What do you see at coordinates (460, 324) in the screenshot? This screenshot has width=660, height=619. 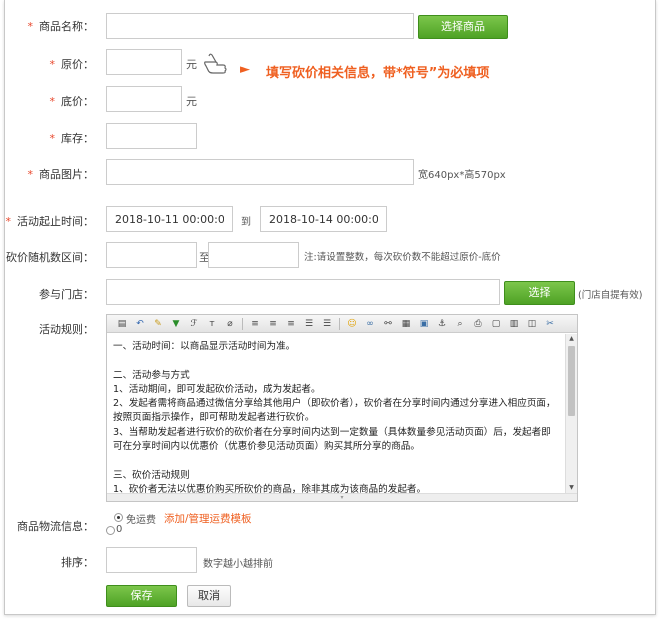 I see `search-icon: ⌕` at bounding box center [460, 324].